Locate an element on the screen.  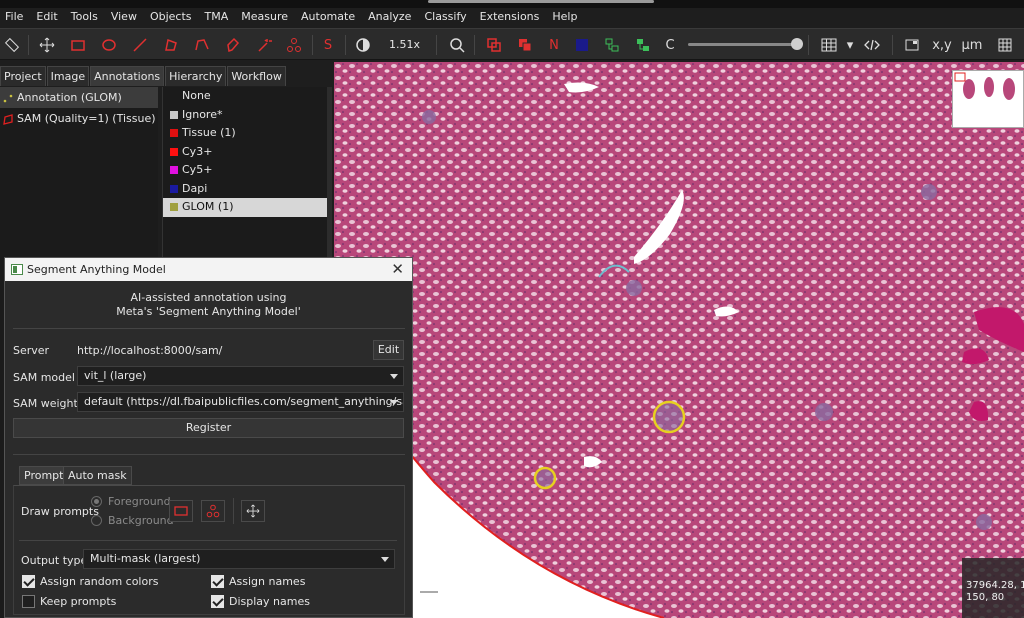
show-detections-icon is located at coordinates (612, 45).